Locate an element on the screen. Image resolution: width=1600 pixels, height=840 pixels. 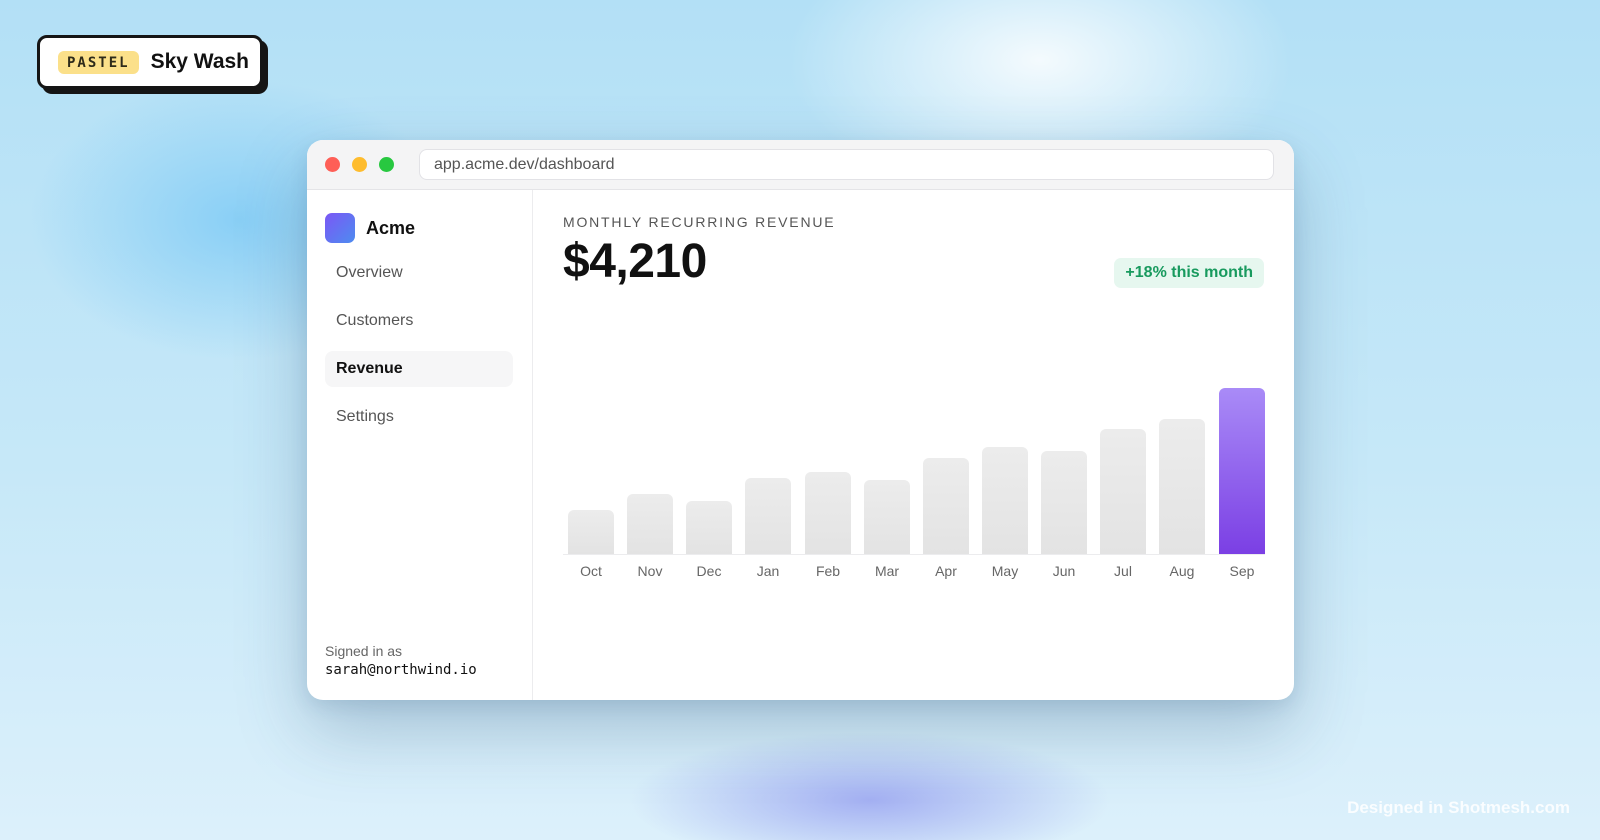
x-tick-label: Oct is located at coordinates (591, 571).